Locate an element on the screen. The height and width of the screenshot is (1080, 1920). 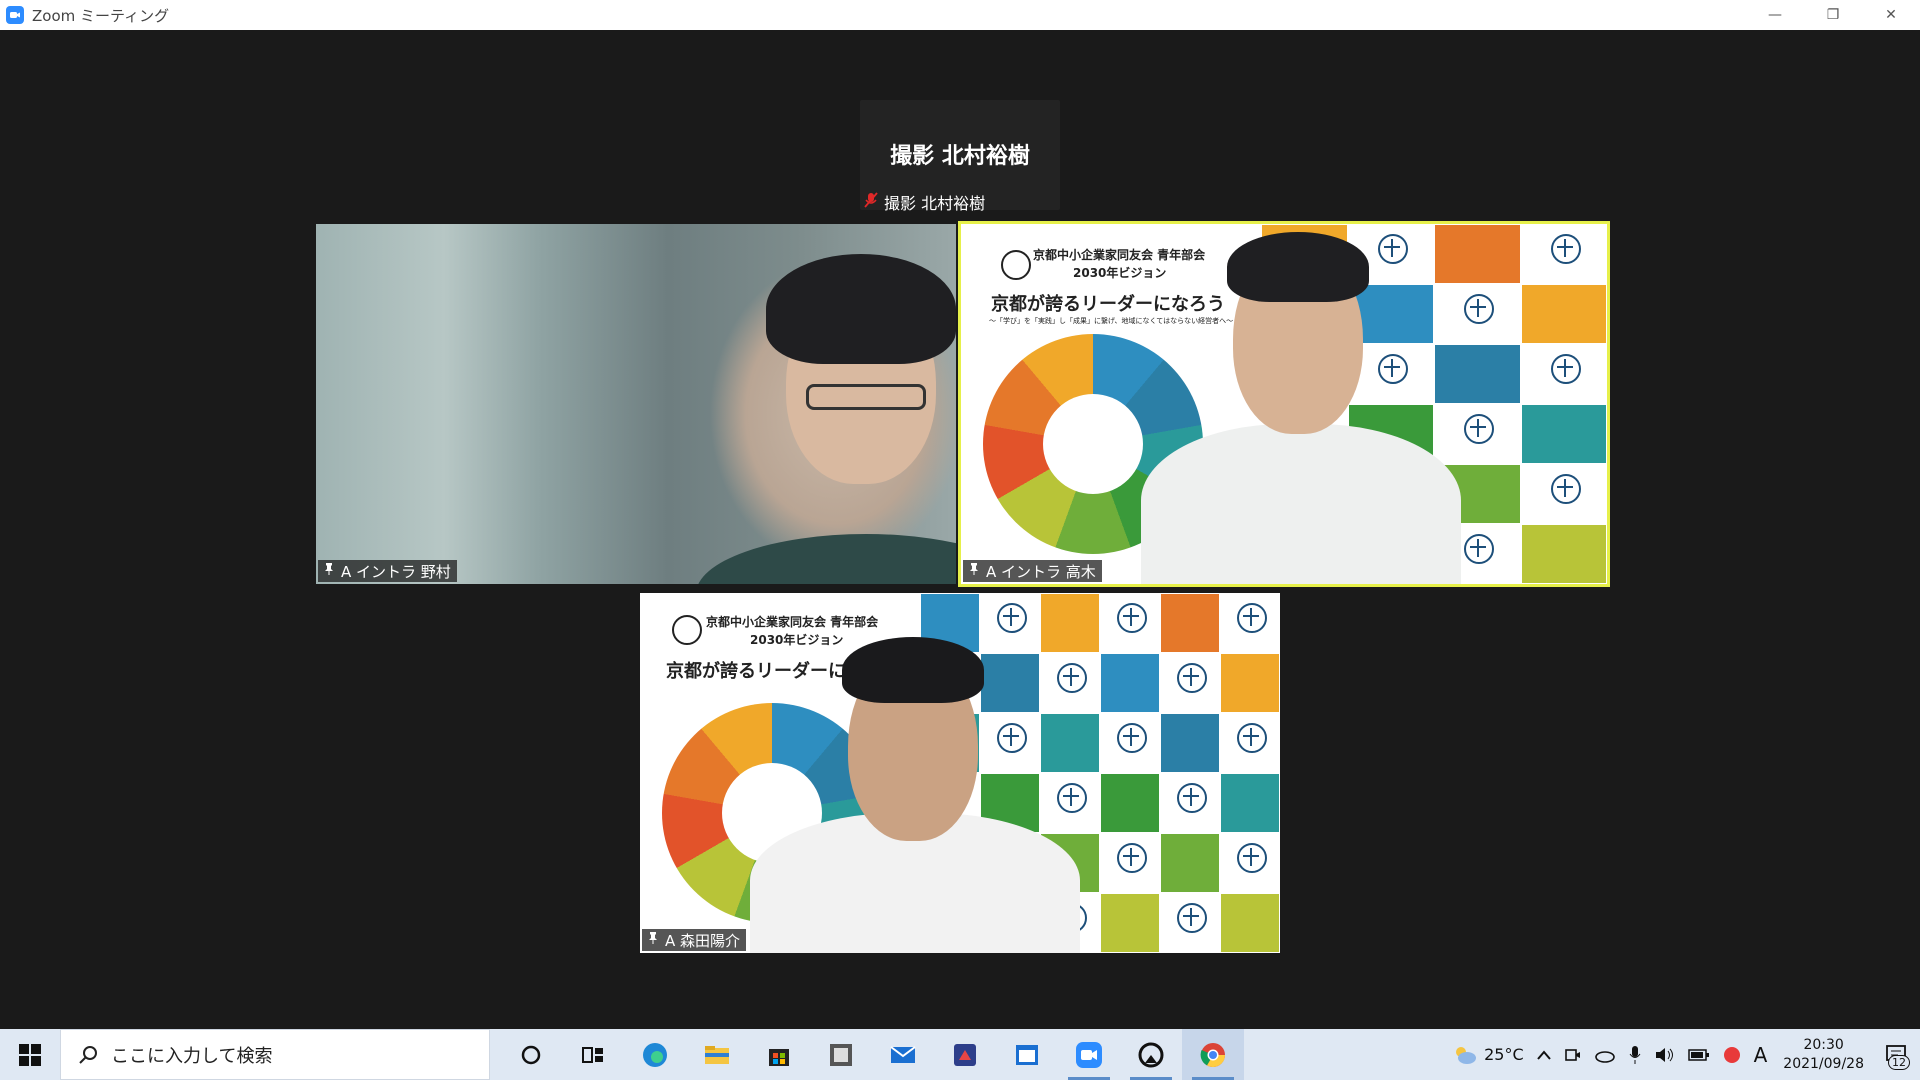
minimize-button: — is located at coordinates (1775, 15).